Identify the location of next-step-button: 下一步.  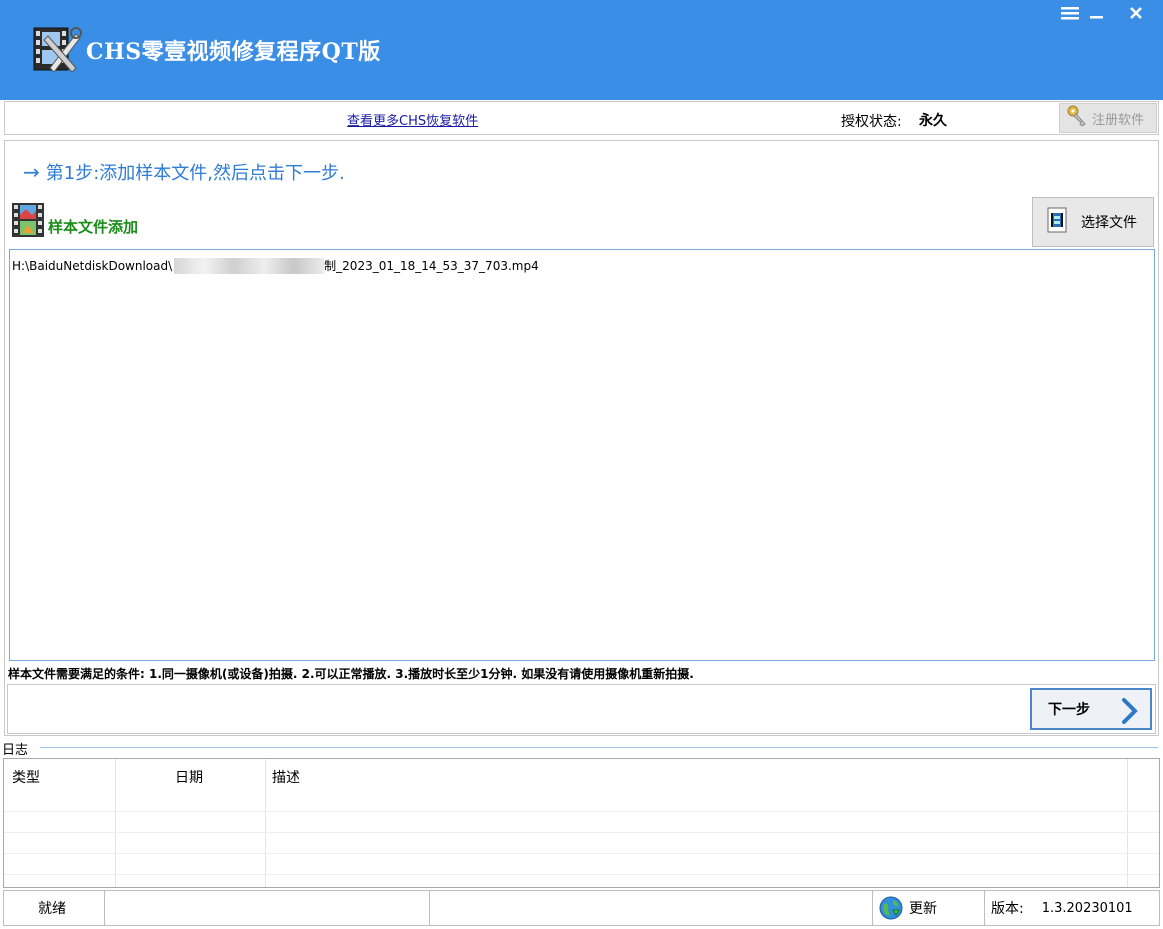
(1091, 709).